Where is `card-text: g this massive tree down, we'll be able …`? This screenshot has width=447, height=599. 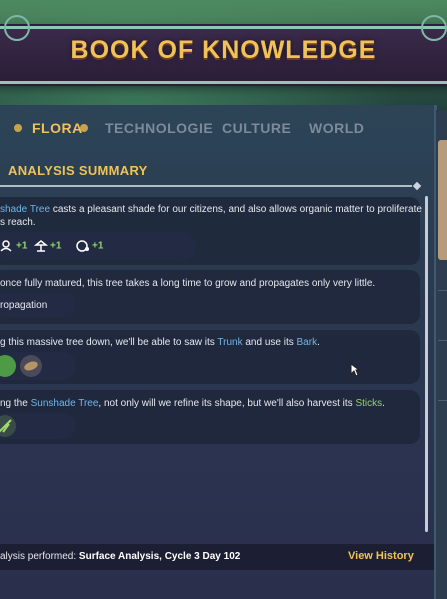 card-text: g this massive tree down, we'll be able … is located at coordinates (160, 342).